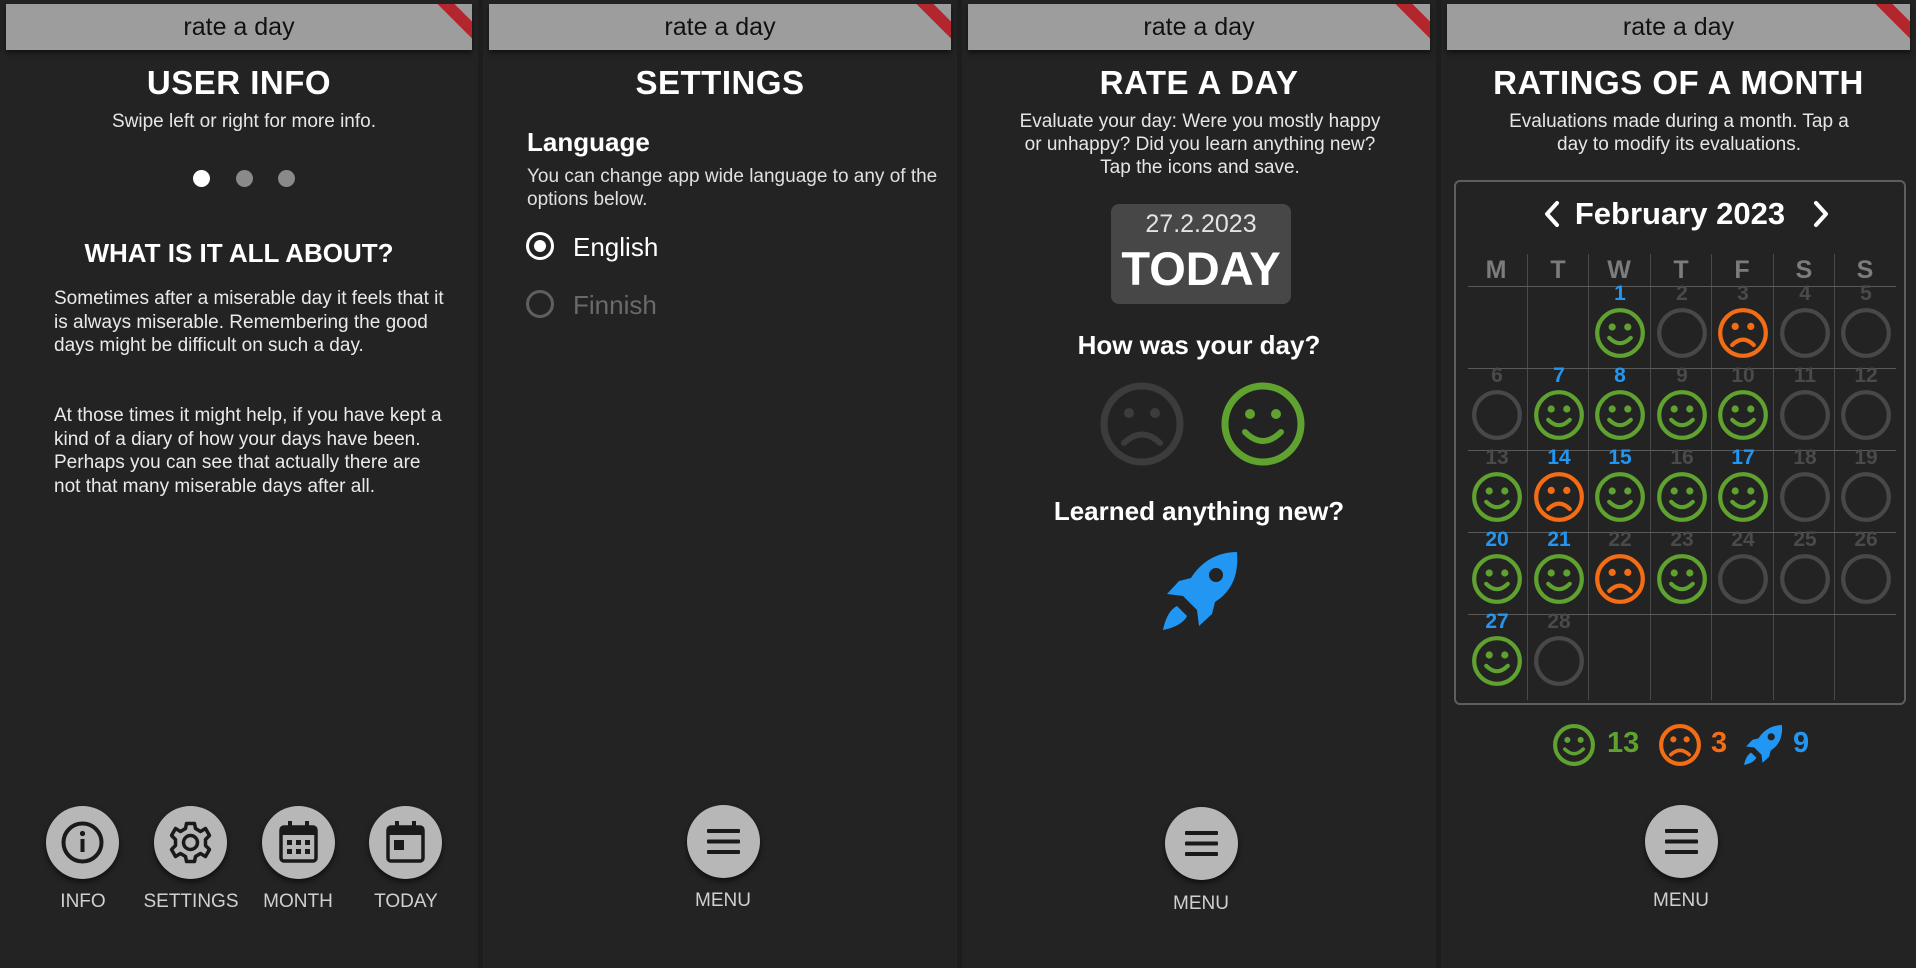 The width and height of the screenshot is (1916, 968). What do you see at coordinates (1559, 621) in the screenshot?
I see `day-number: 28` at bounding box center [1559, 621].